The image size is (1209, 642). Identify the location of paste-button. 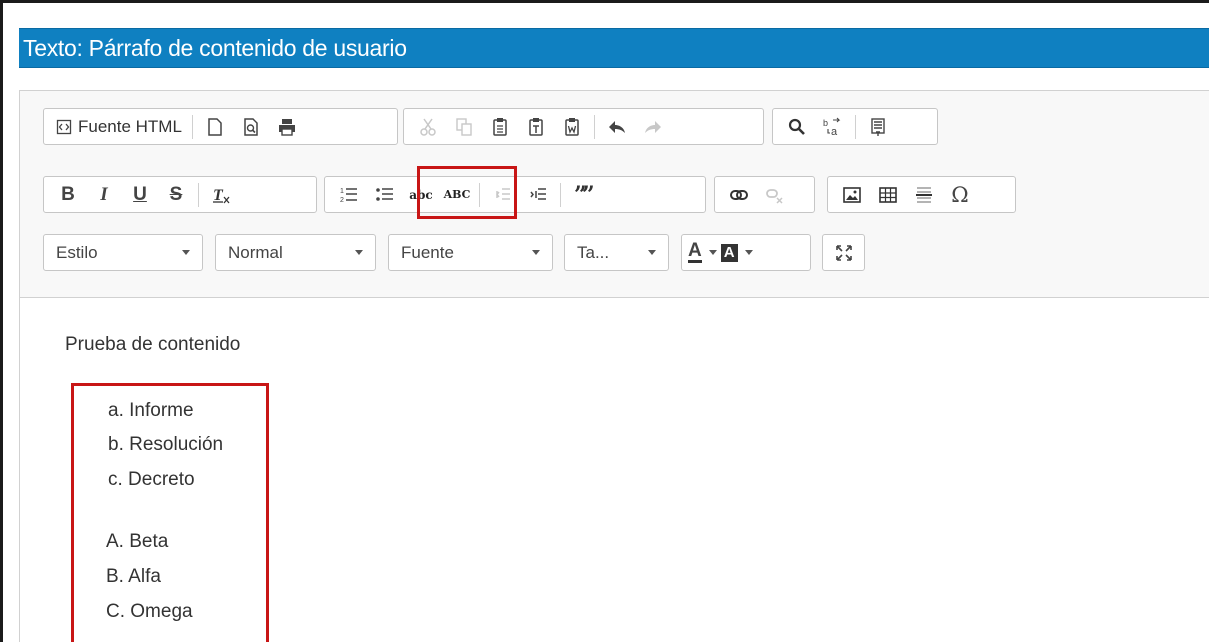
(500, 127).